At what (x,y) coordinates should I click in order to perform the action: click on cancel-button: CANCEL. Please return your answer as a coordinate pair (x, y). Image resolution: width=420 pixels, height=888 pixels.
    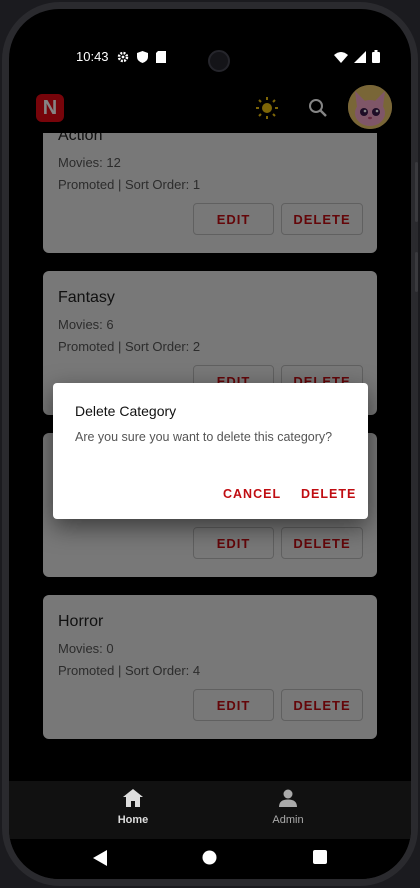
    Looking at the image, I should click on (252, 494).